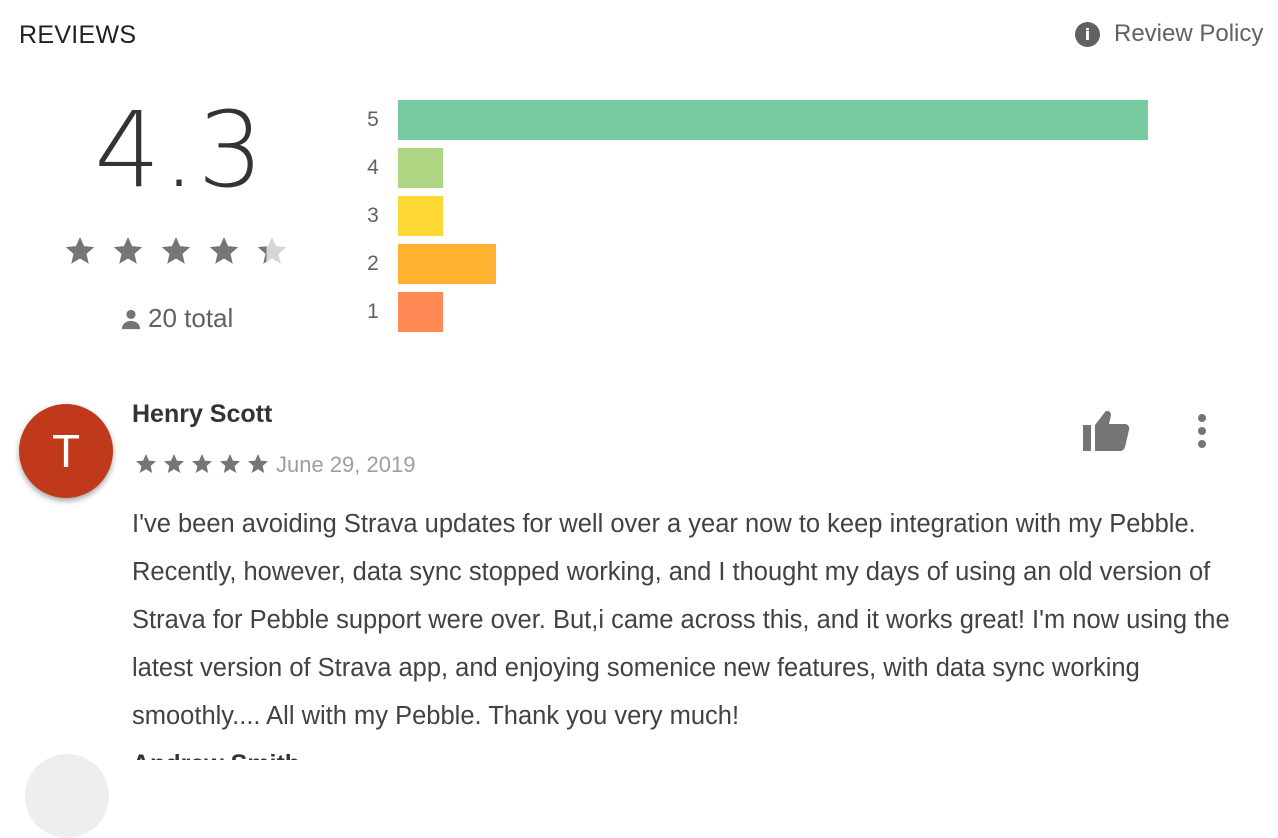 The width and height of the screenshot is (1278, 838). Describe the element at coordinates (373, 167) in the screenshot. I see `histogram-label-4: 4` at that location.